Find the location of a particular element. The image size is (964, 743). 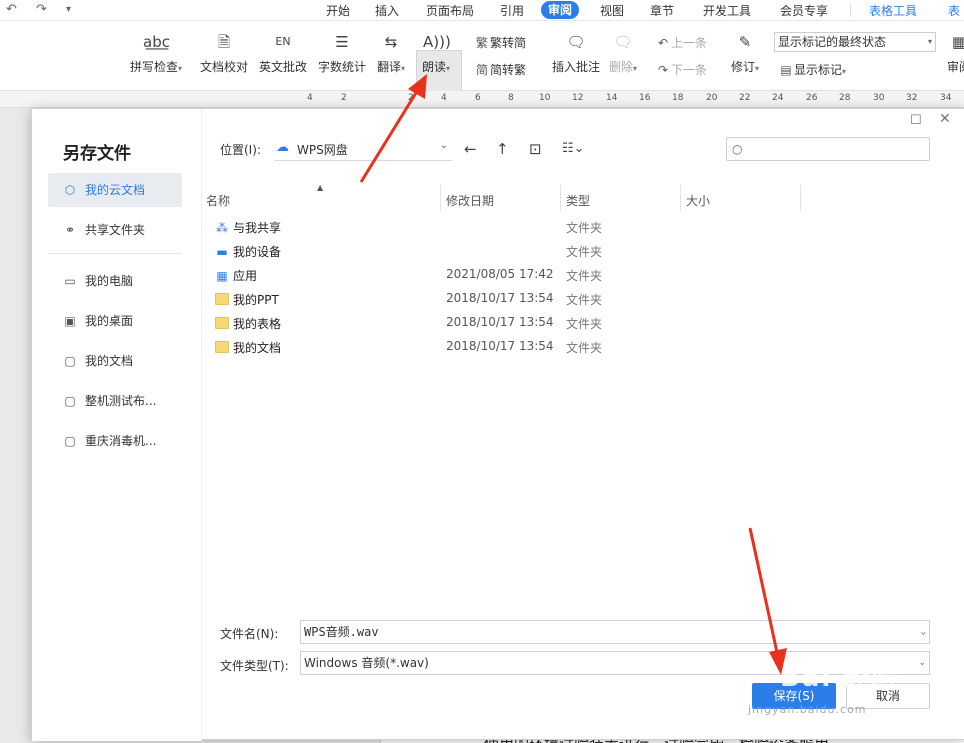

next-comment-button: ↷ 下一条 is located at coordinates (681, 69).